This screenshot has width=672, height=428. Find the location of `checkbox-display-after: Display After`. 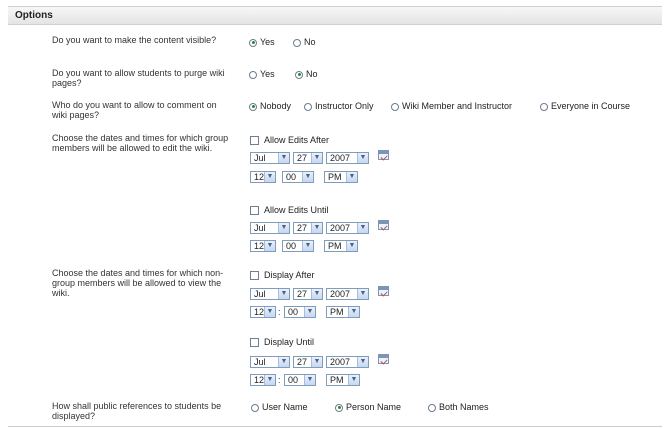

checkbox-display-after: Display After is located at coordinates (282, 275).